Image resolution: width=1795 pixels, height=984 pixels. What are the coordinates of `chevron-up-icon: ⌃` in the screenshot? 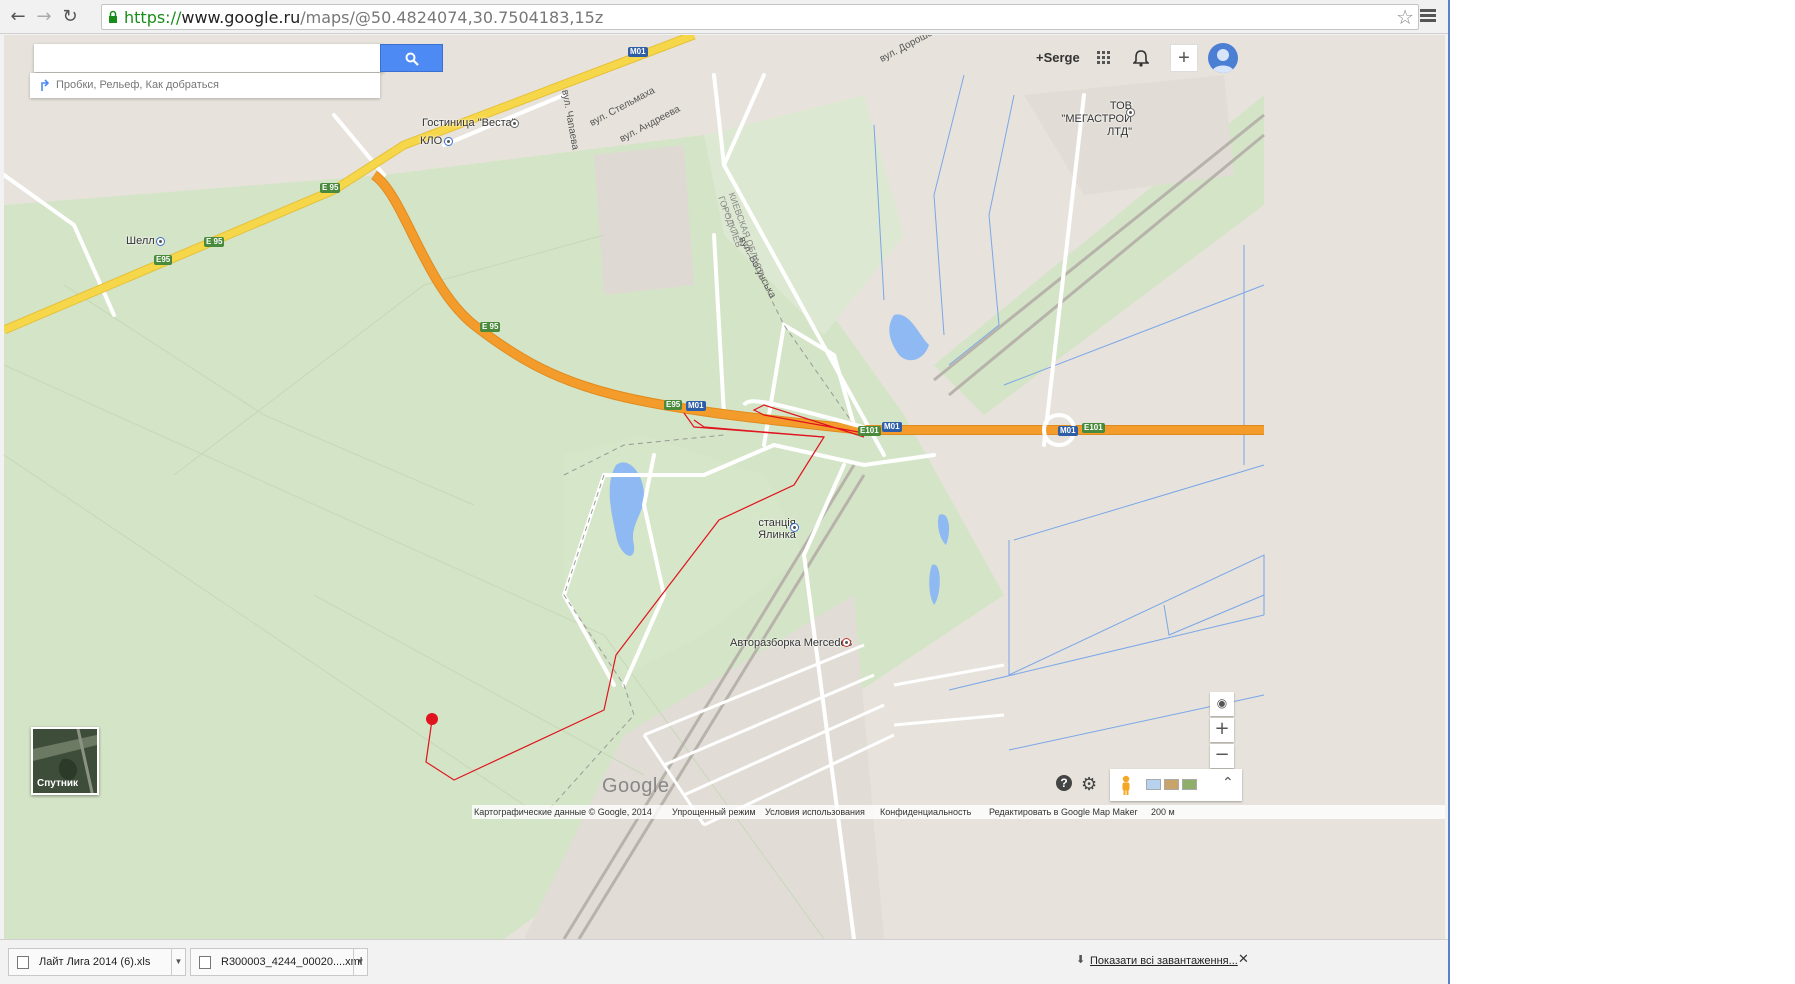 It's located at (1228, 783).